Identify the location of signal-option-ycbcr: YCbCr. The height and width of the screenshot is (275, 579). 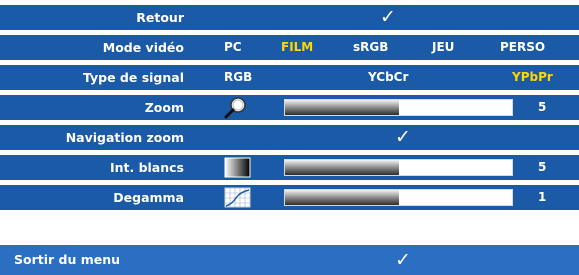
(388, 77).